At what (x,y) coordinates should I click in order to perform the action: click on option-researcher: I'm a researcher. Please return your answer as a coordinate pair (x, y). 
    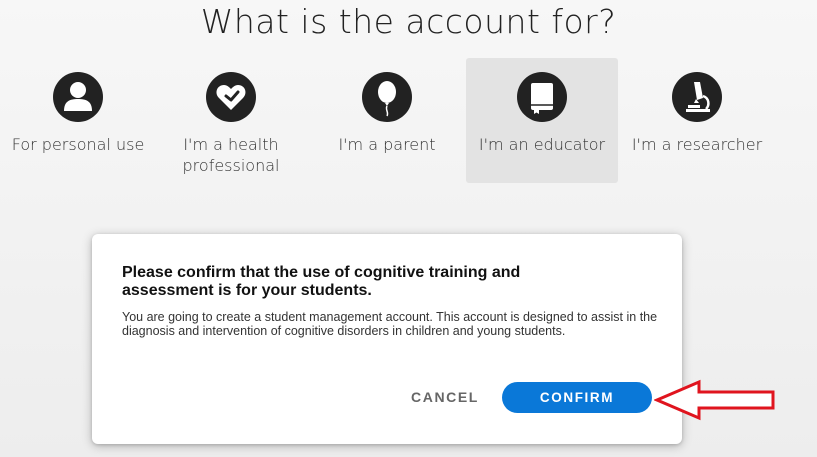
    Looking at the image, I should click on (697, 120).